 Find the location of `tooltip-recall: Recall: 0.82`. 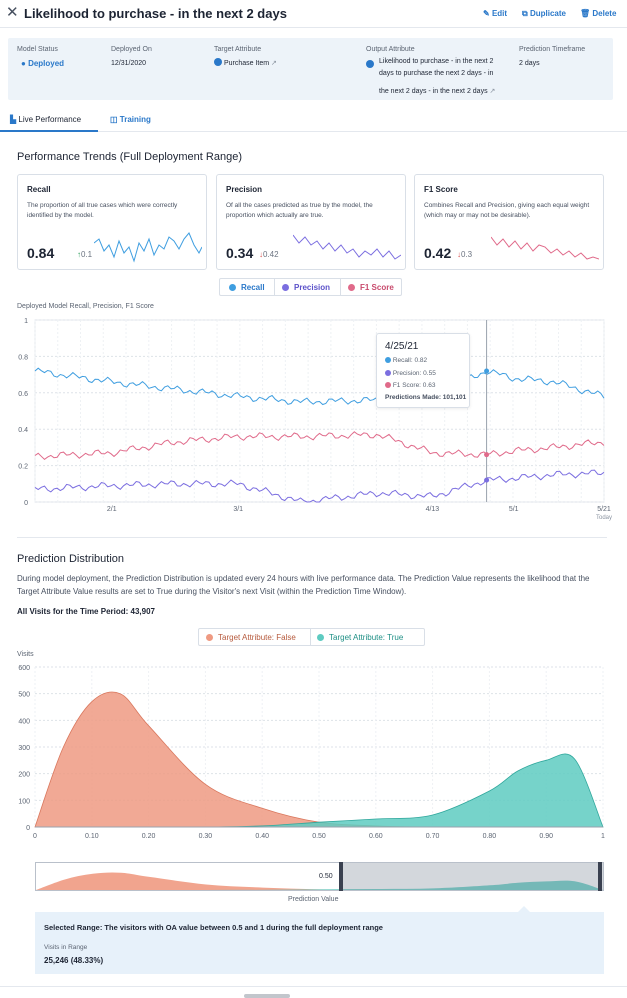

tooltip-recall: Recall: 0.82 is located at coordinates (406, 360).